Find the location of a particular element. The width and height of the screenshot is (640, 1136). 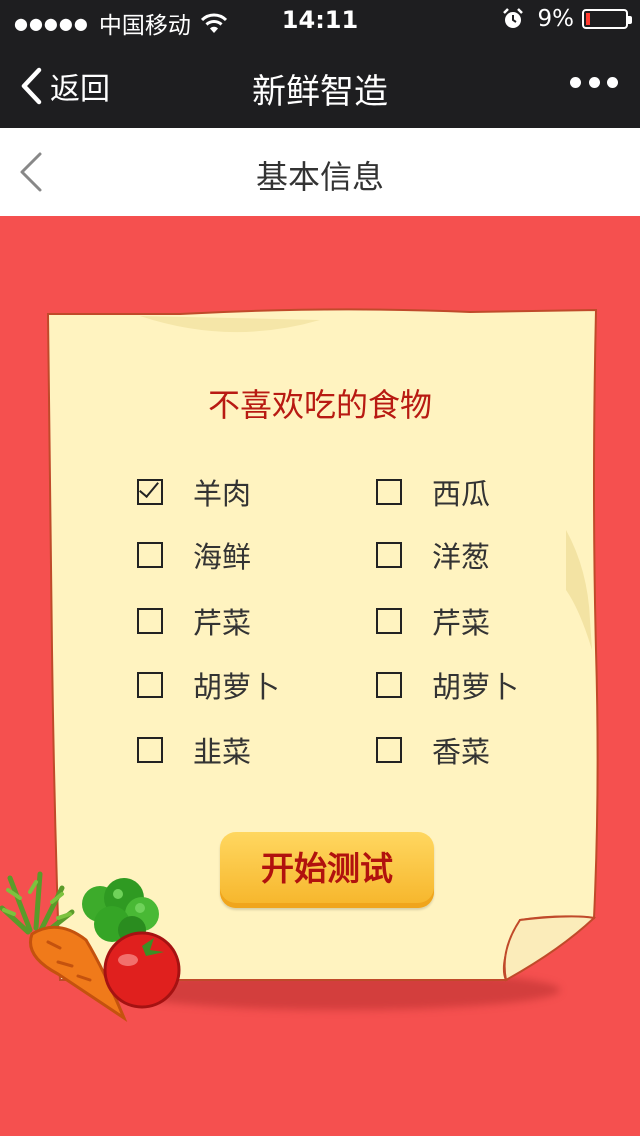

more-button is located at coordinates (594, 82).